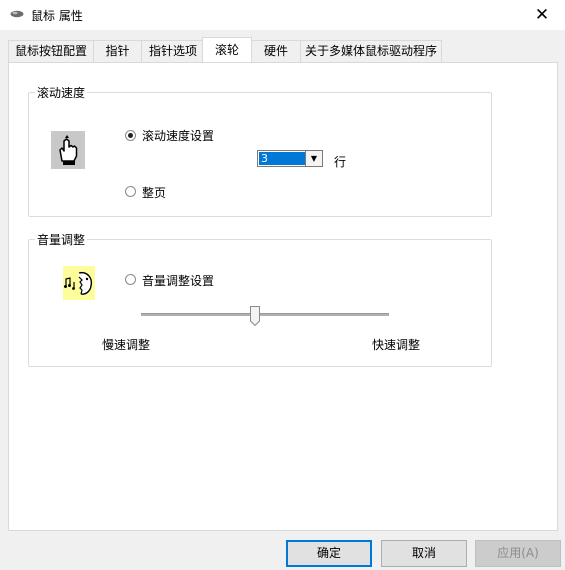 The height and width of the screenshot is (570, 565). What do you see at coordinates (518, 553) in the screenshot?
I see `apply-button: 应用(A)` at bounding box center [518, 553].